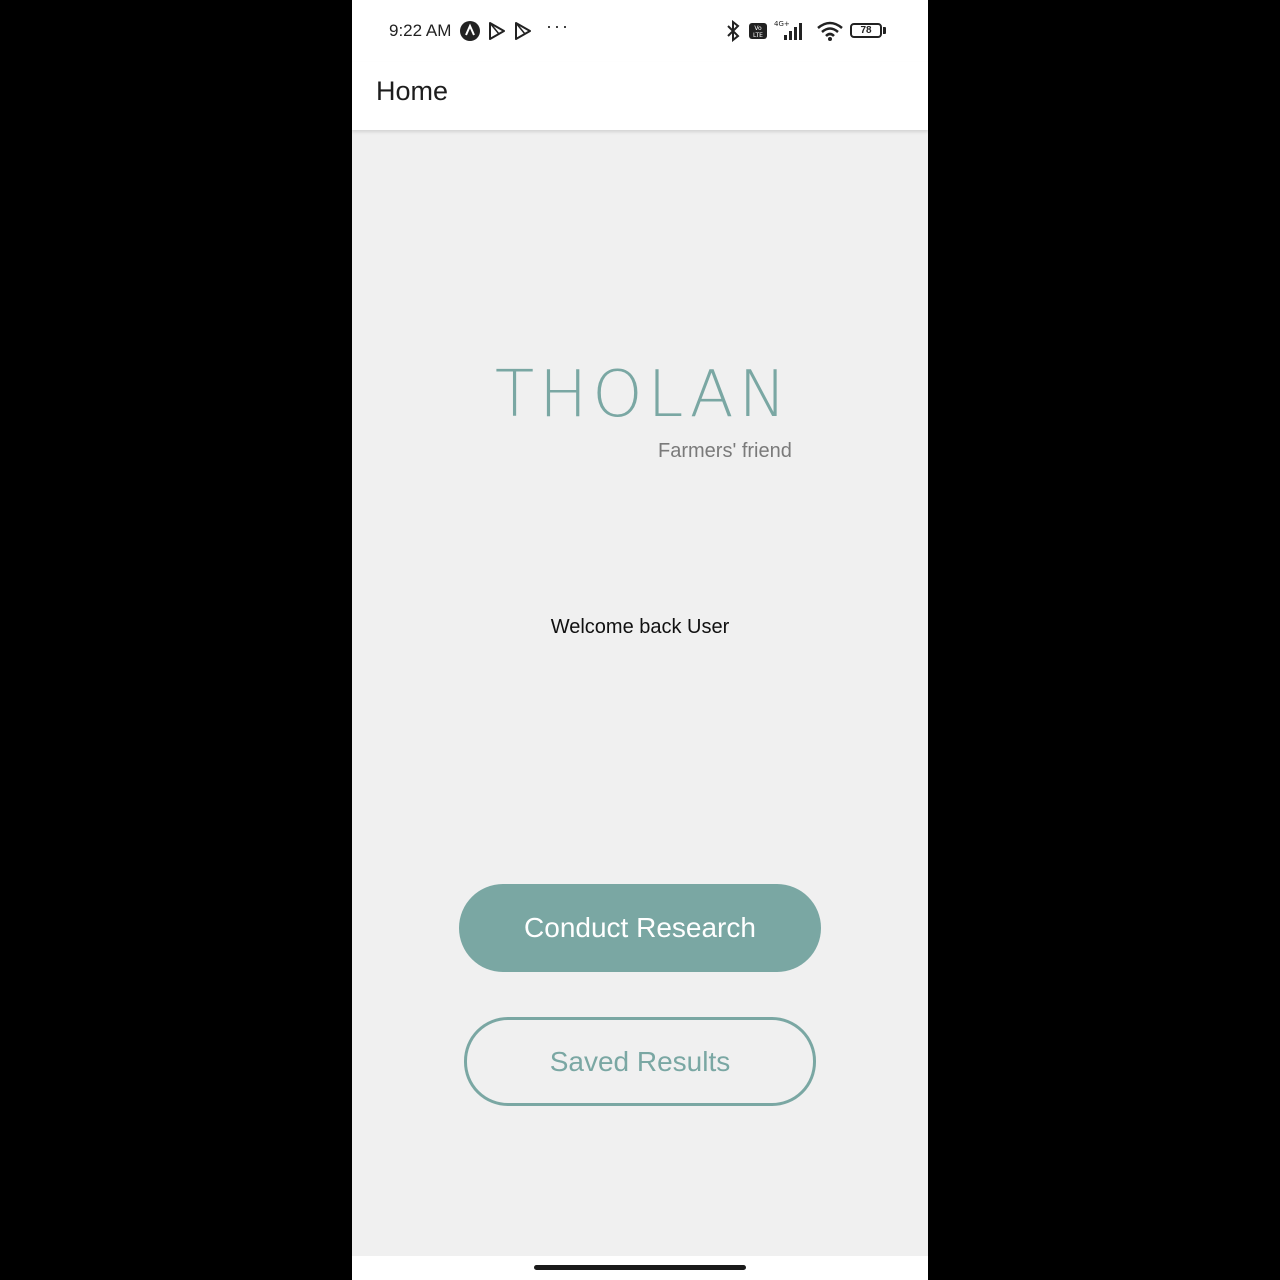  I want to click on conduct-research-button: Conduct Research, so click(640, 928).